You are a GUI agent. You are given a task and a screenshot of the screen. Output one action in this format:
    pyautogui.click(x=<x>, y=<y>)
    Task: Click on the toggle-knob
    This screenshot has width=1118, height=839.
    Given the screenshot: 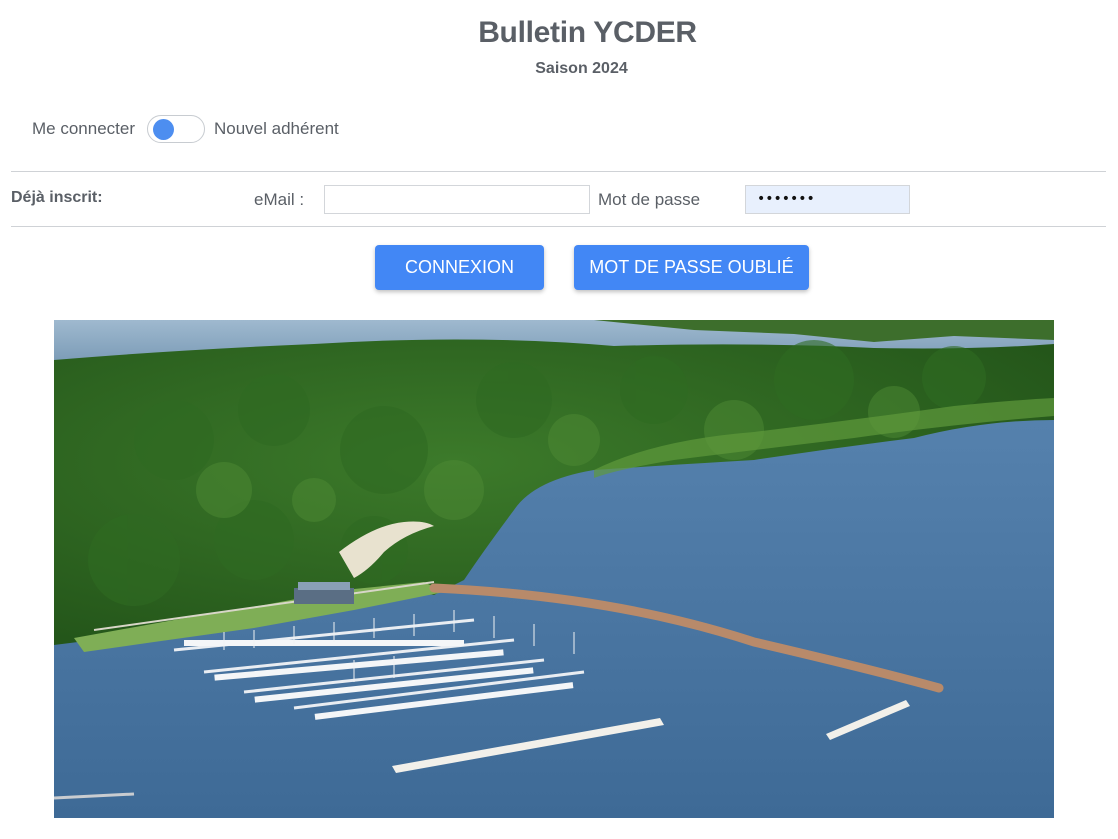 What is the action you would take?
    pyautogui.click(x=163, y=129)
    